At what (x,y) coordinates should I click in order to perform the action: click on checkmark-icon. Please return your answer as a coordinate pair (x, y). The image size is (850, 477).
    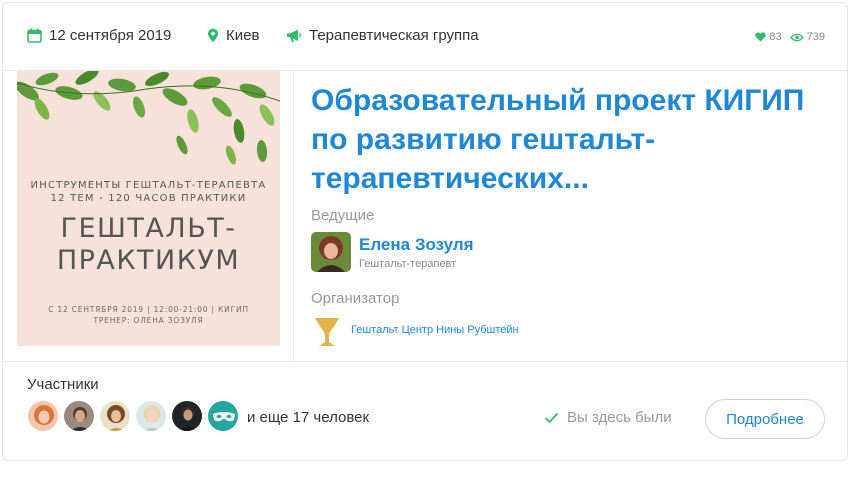
    Looking at the image, I should click on (551, 417).